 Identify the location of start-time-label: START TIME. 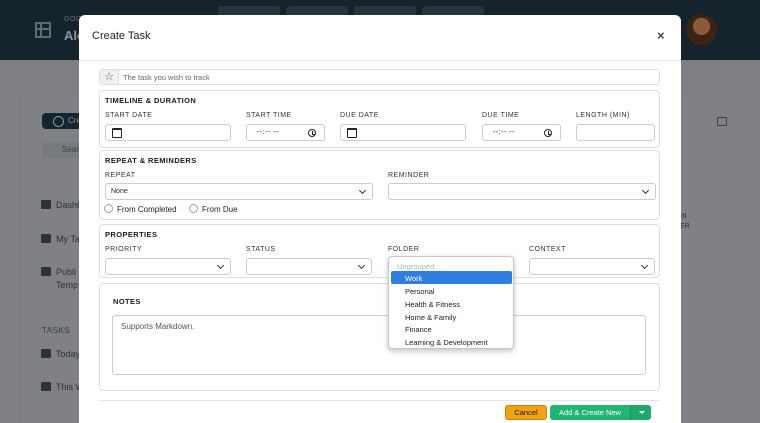
(269, 115).